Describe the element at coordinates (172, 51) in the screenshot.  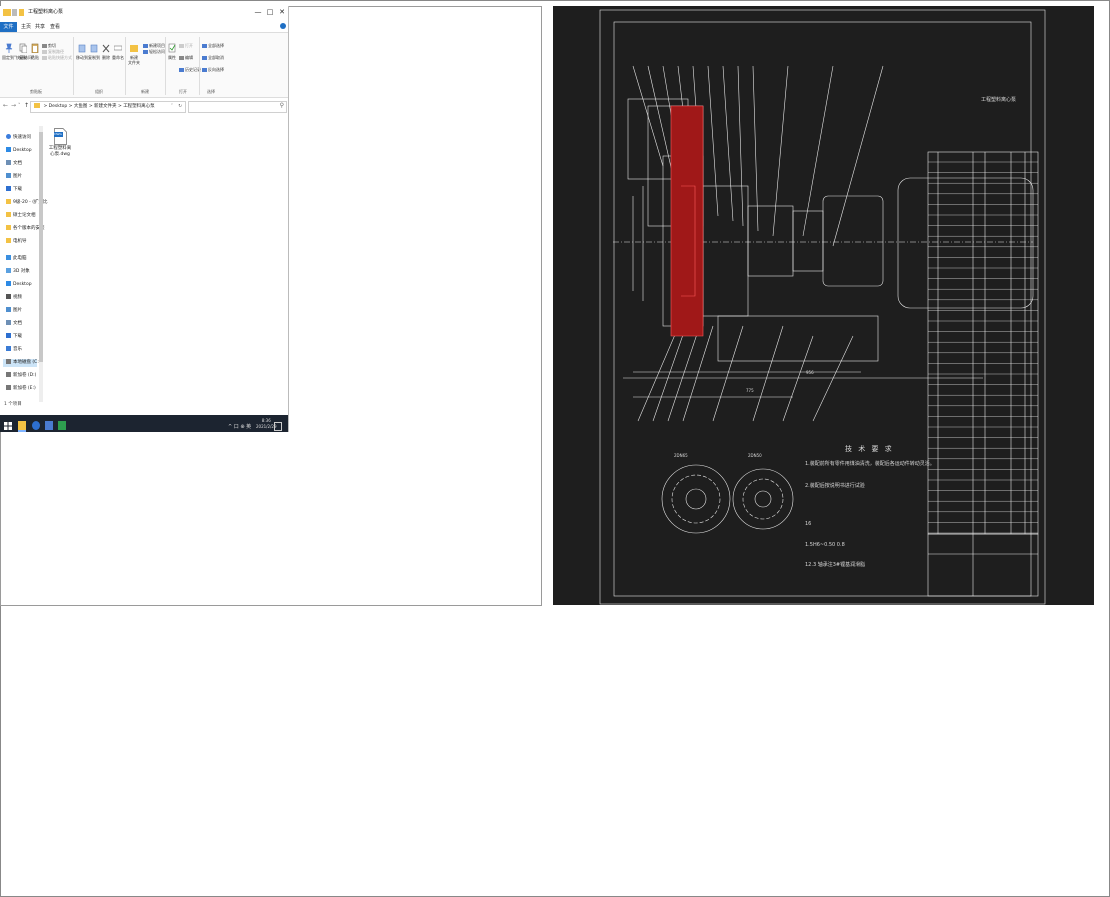
I see `properties-button: 属性` at that location.